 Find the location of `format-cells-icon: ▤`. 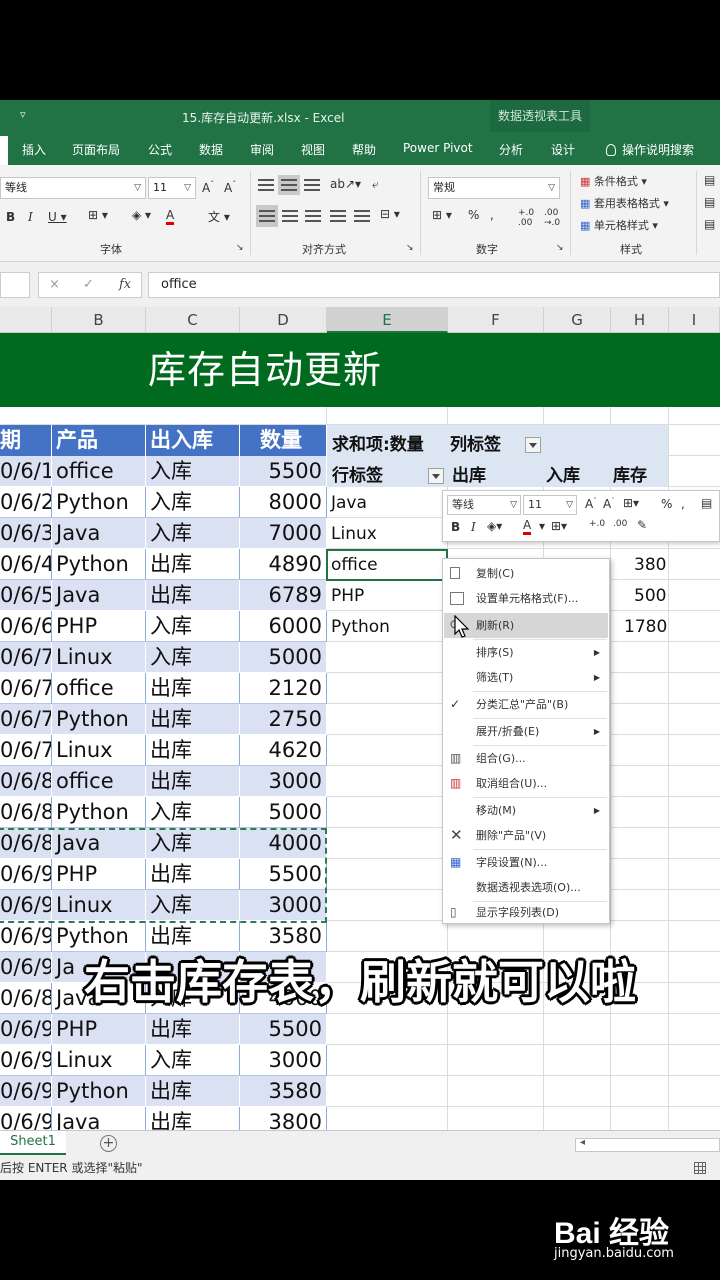

format-cells-icon: ▤ is located at coordinates (709, 224).